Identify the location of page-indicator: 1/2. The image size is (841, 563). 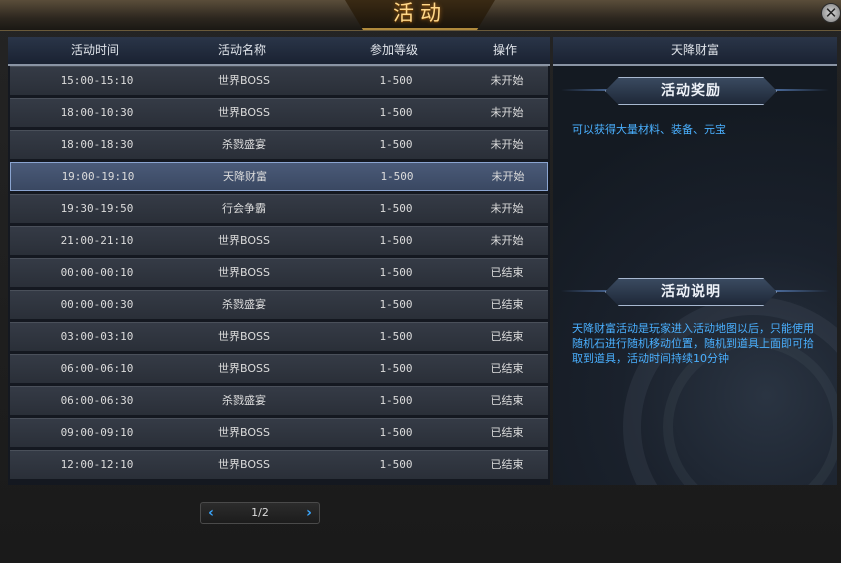
(260, 512).